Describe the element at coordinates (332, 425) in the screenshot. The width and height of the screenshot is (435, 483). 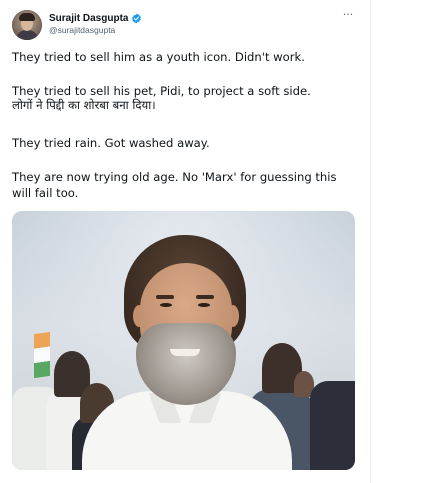
I see `photo-crowd-person` at that location.